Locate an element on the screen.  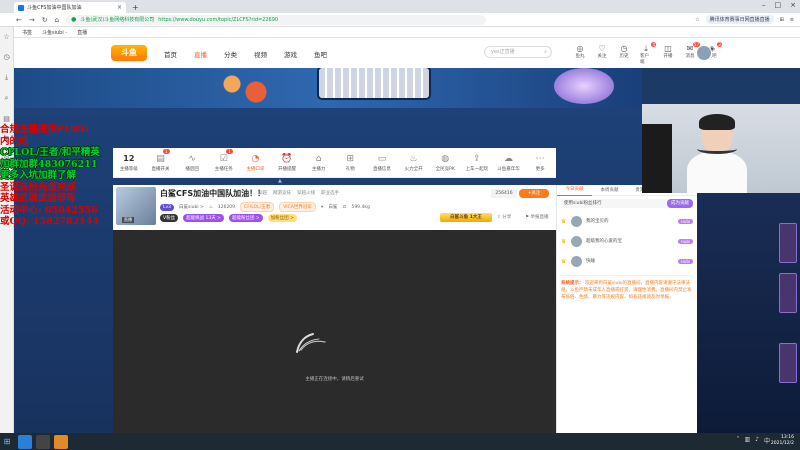
join-fan-club-button: 加粉丝团 > is located at coordinates (282, 218).